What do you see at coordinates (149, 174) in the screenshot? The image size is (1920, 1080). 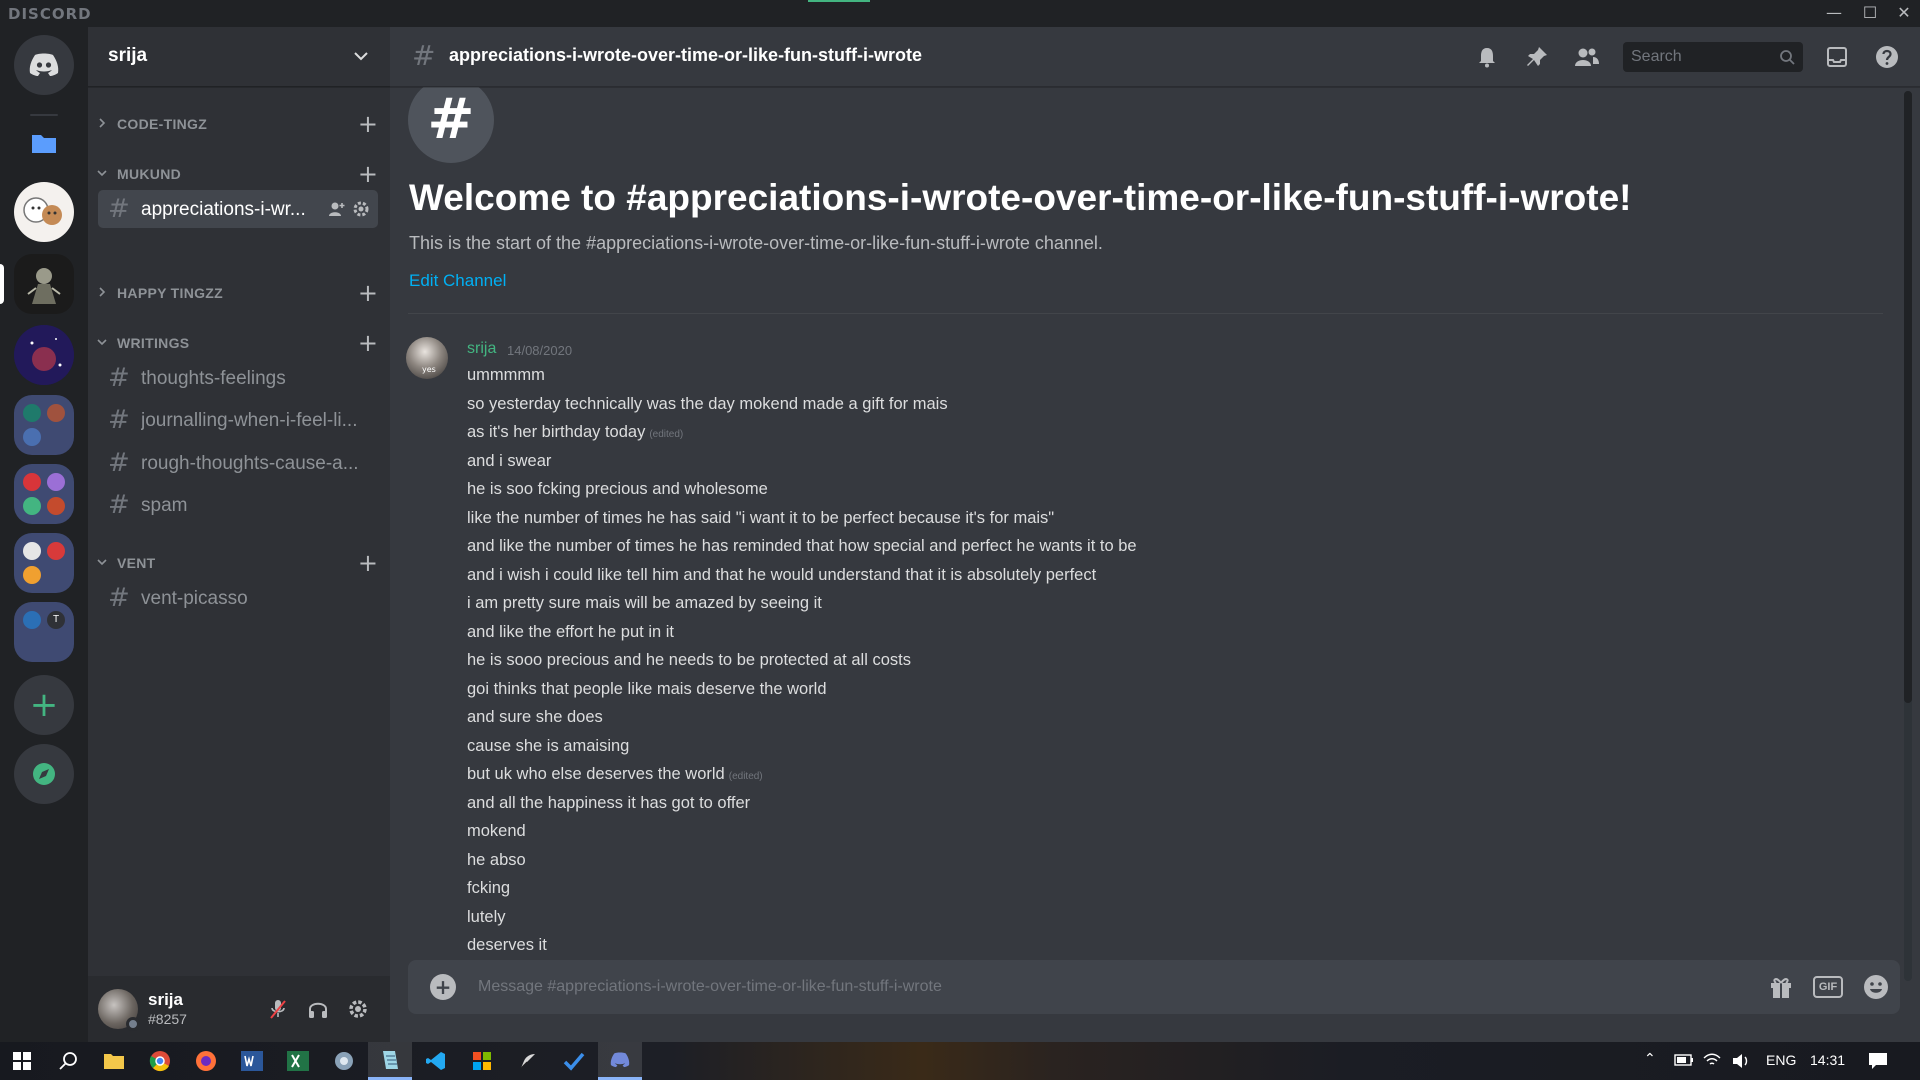 I see `category-name: MUKUND` at bounding box center [149, 174].